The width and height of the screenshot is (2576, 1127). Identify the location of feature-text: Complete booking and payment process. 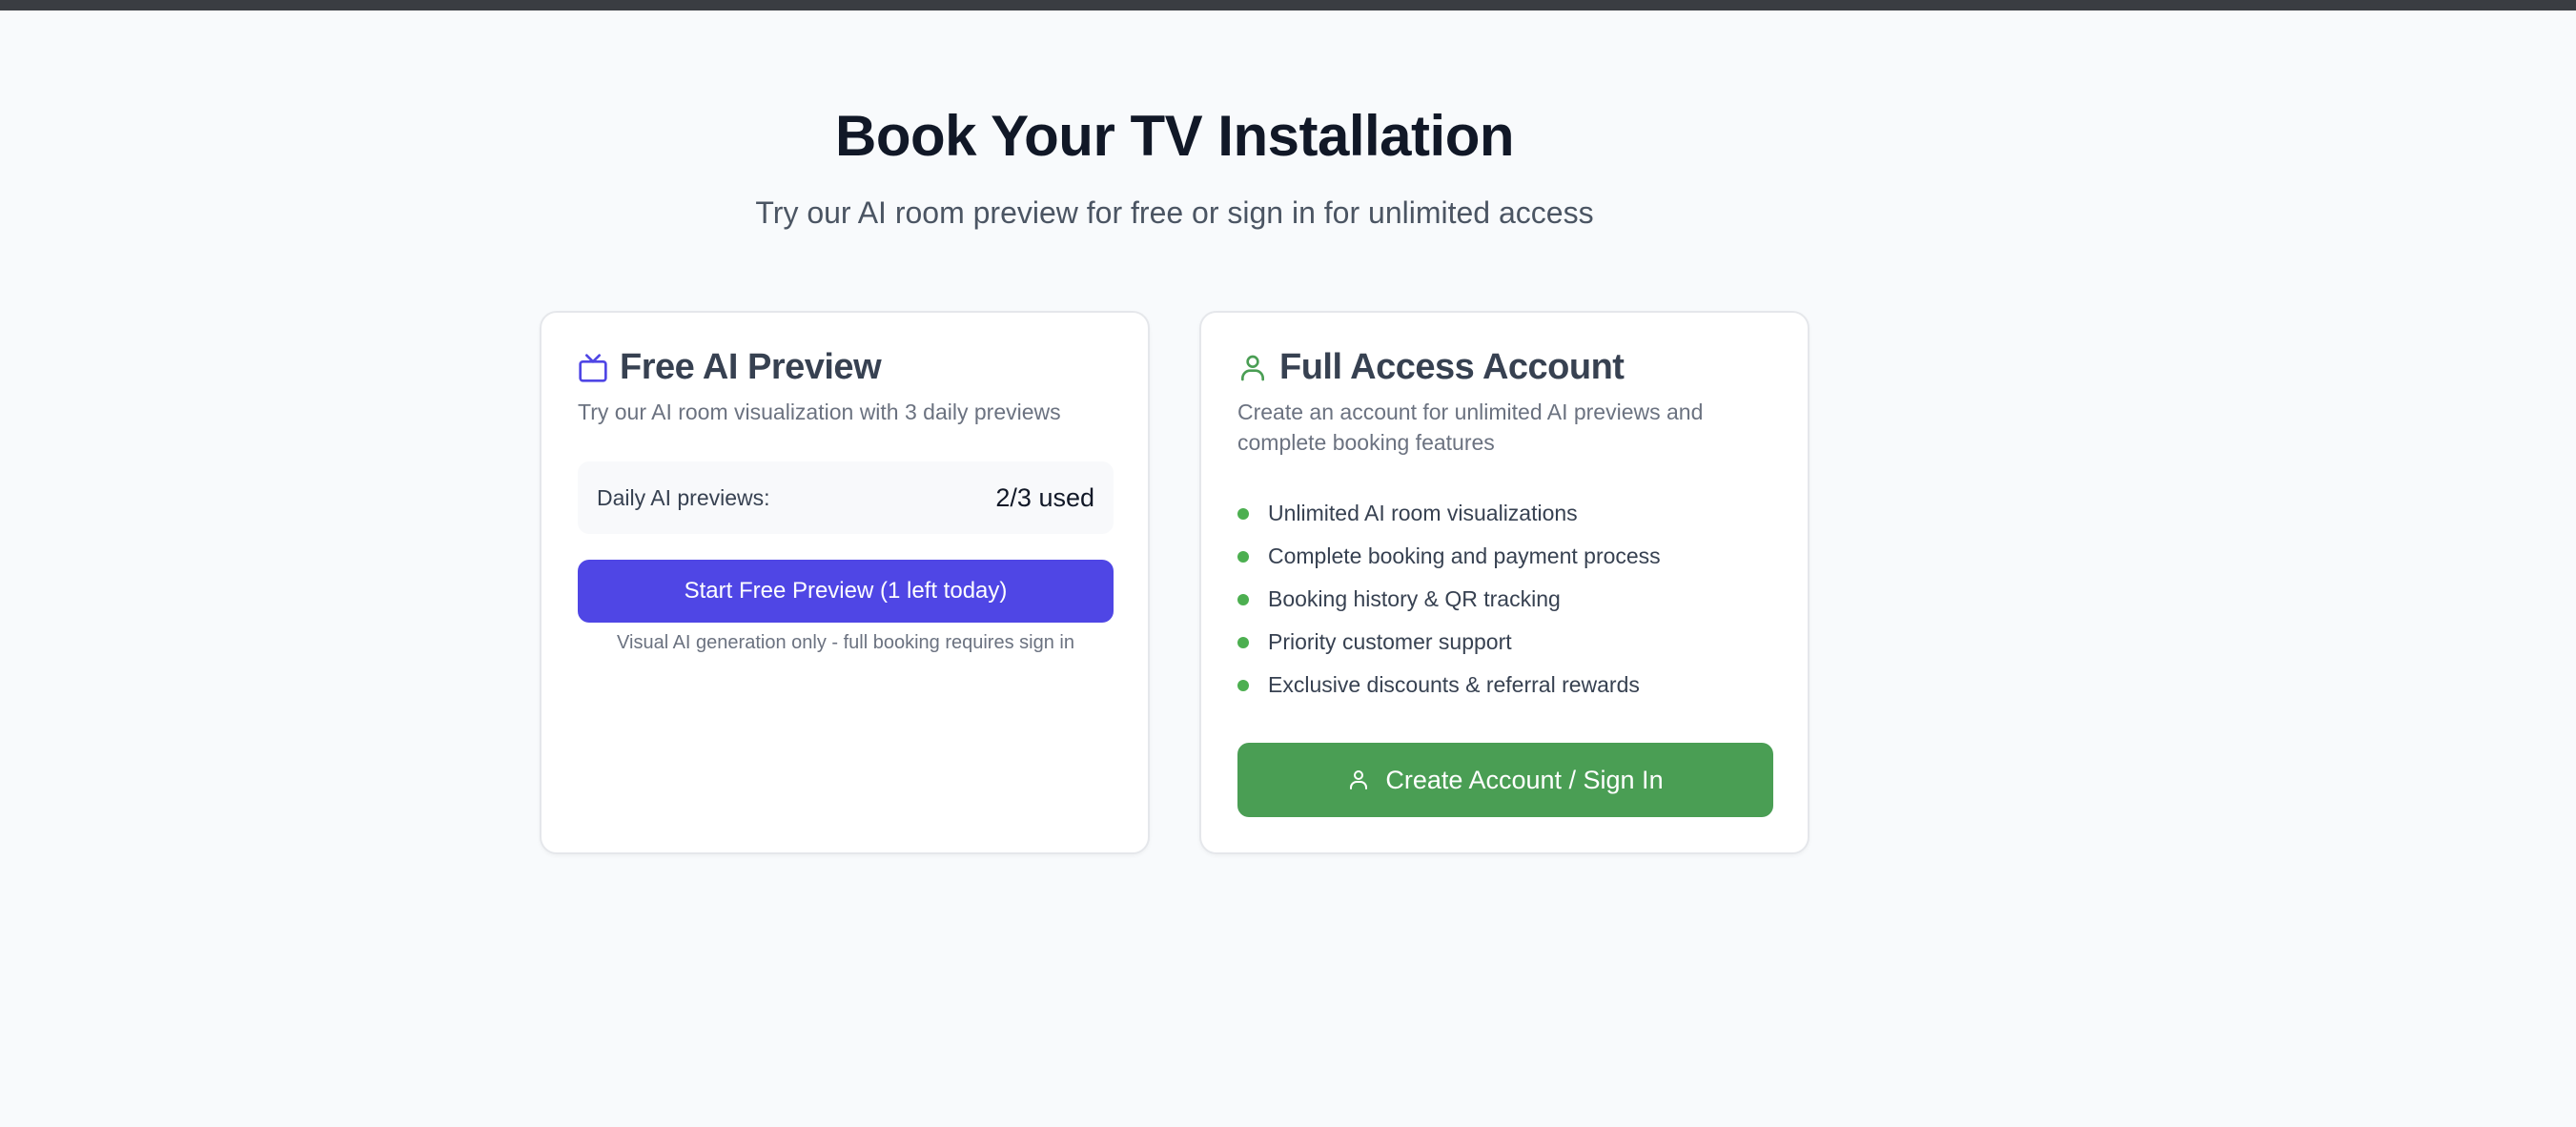
(1464, 555).